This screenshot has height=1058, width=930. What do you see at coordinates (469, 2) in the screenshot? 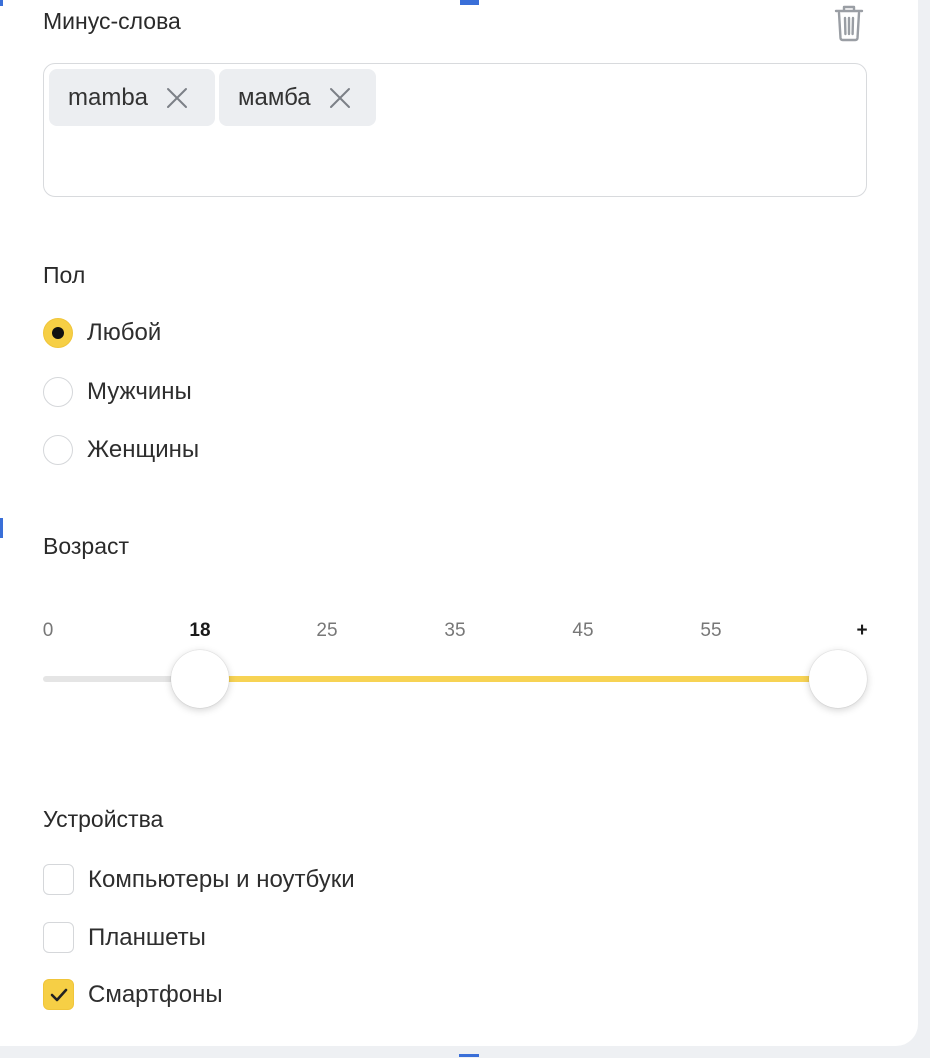
I see `selection-handle-top` at bounding box center [469, 2].